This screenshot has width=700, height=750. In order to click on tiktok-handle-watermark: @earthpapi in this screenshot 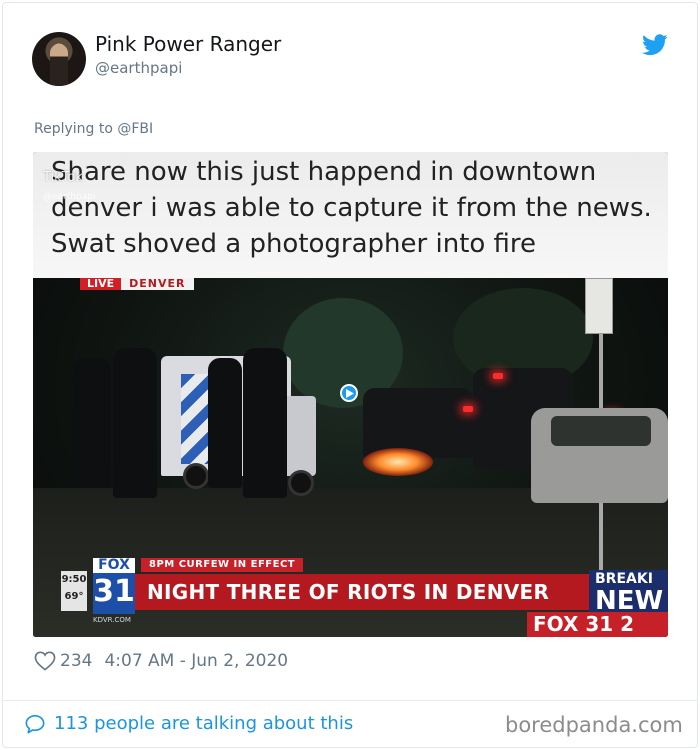, I will do `click(69, 197)`.